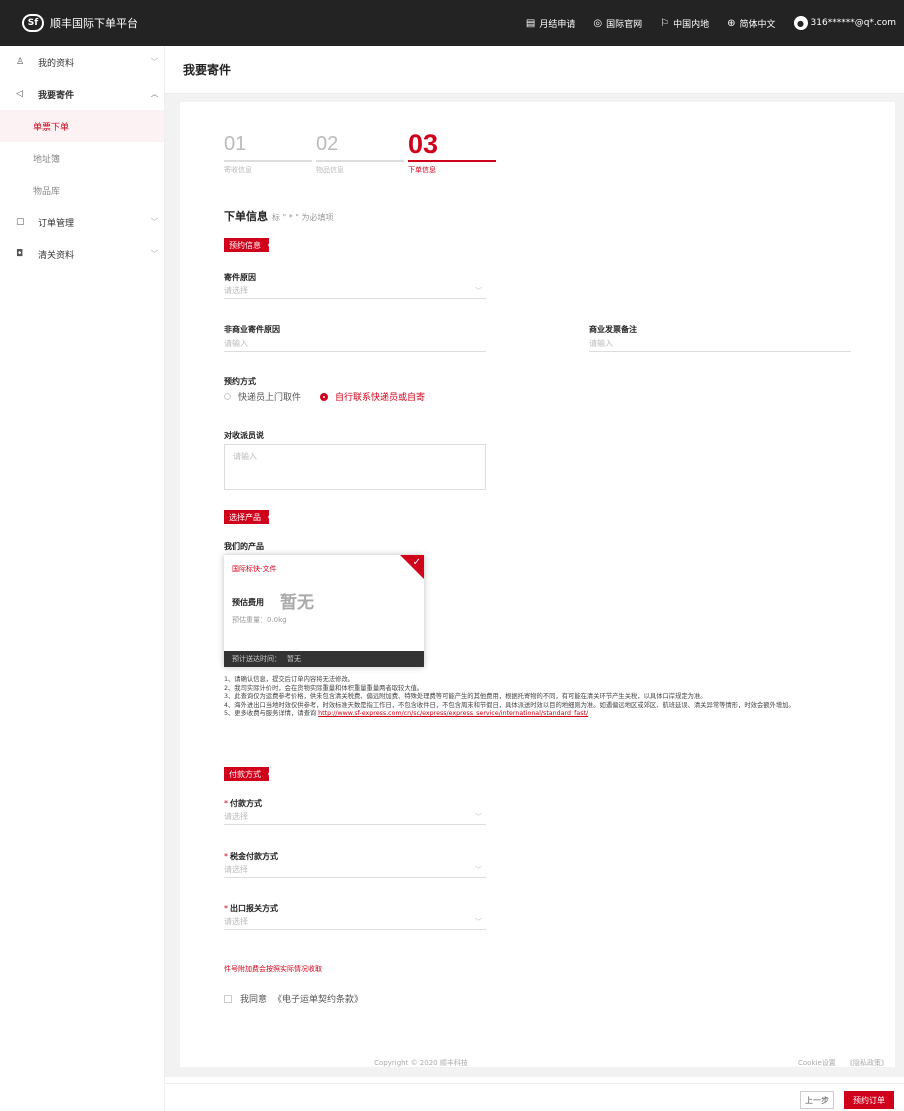  What do you see at coordinates (303, 217) in the screenshot?
I see `required-hint: 标 " * " 为必填项` at bounding box center [303, 217].